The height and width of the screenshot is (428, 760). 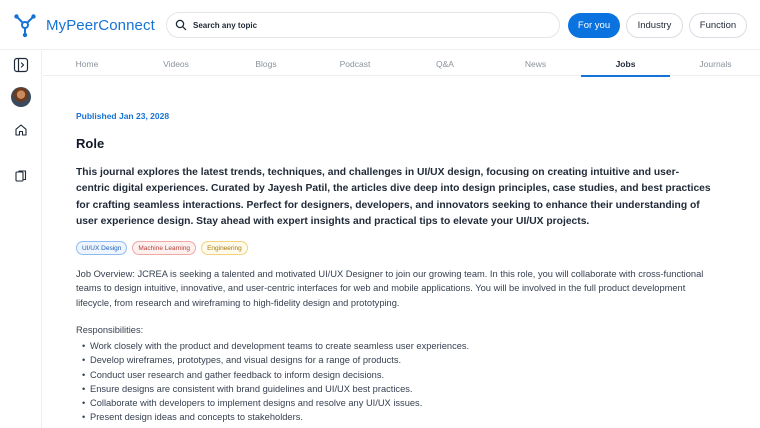 I want to click on tab-blogs: Blogs, so click(x=266, y=63).